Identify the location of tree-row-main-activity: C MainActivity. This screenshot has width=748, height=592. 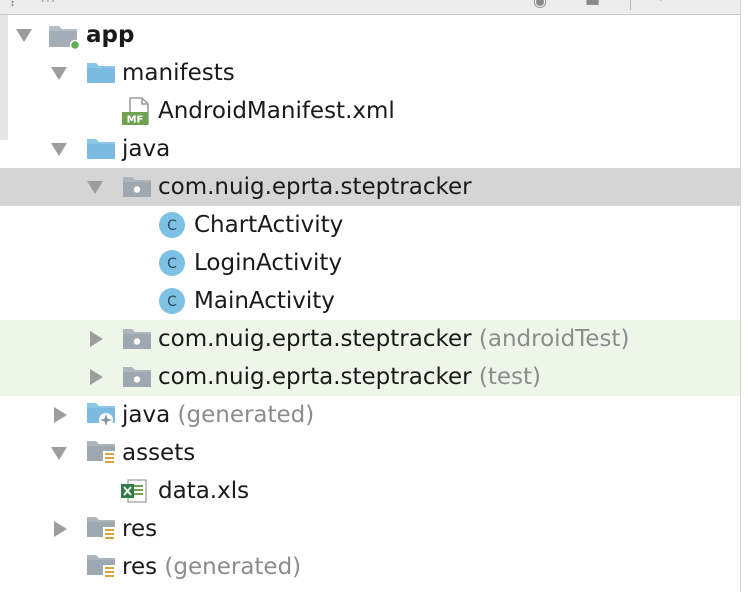
(370, 301).